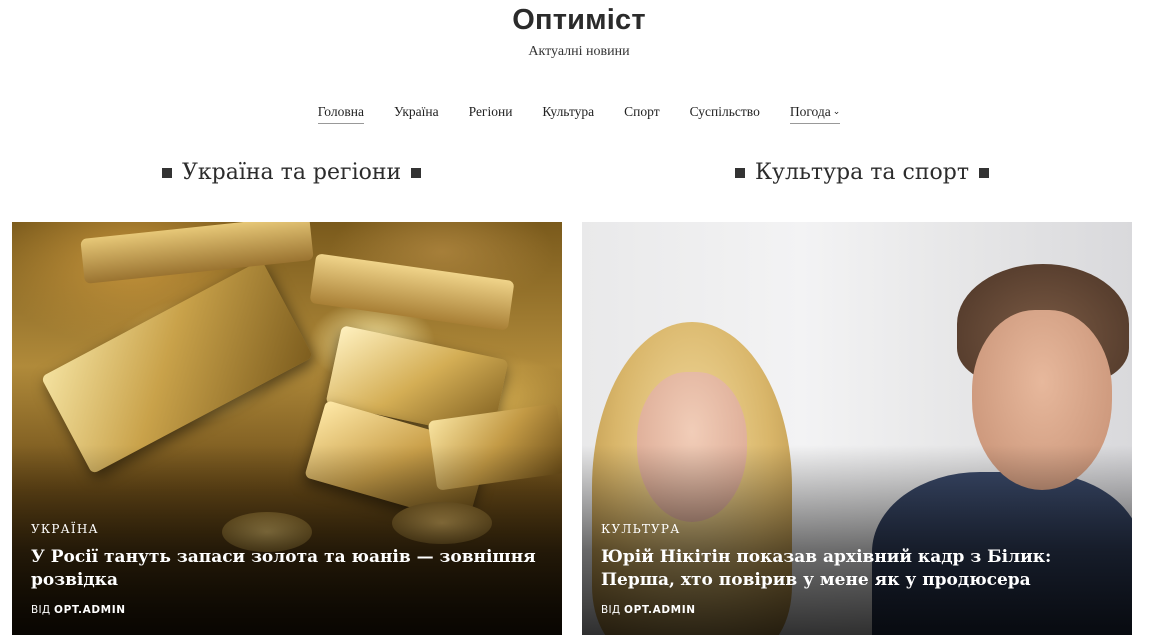 This screenshot has height=643, width=1158. I want to click on section-title-label: Україна та регіони, so click(292, 172).